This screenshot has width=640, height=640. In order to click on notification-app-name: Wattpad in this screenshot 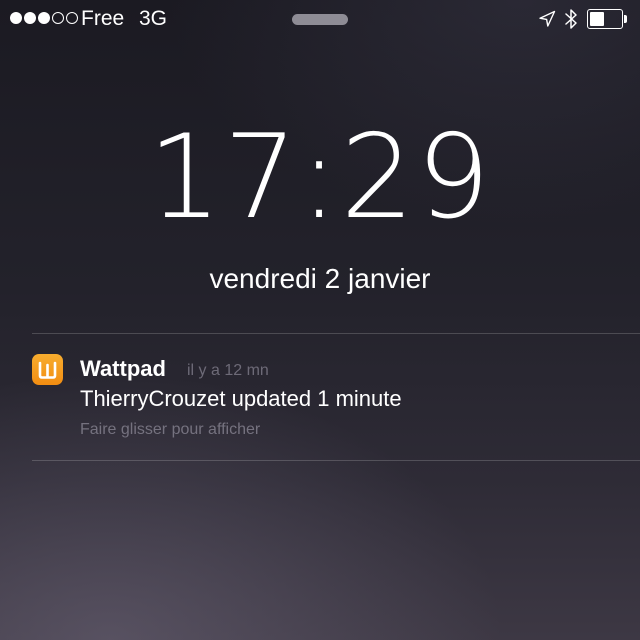, I will do `click(123, 368)`.